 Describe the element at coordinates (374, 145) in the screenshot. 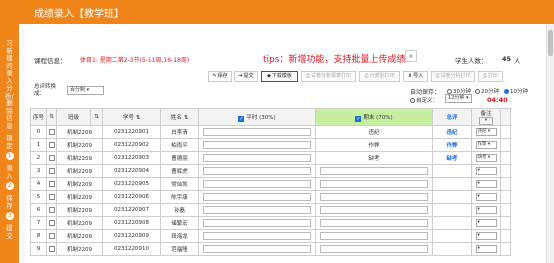

I see `cell-final: 作弊` at that location.